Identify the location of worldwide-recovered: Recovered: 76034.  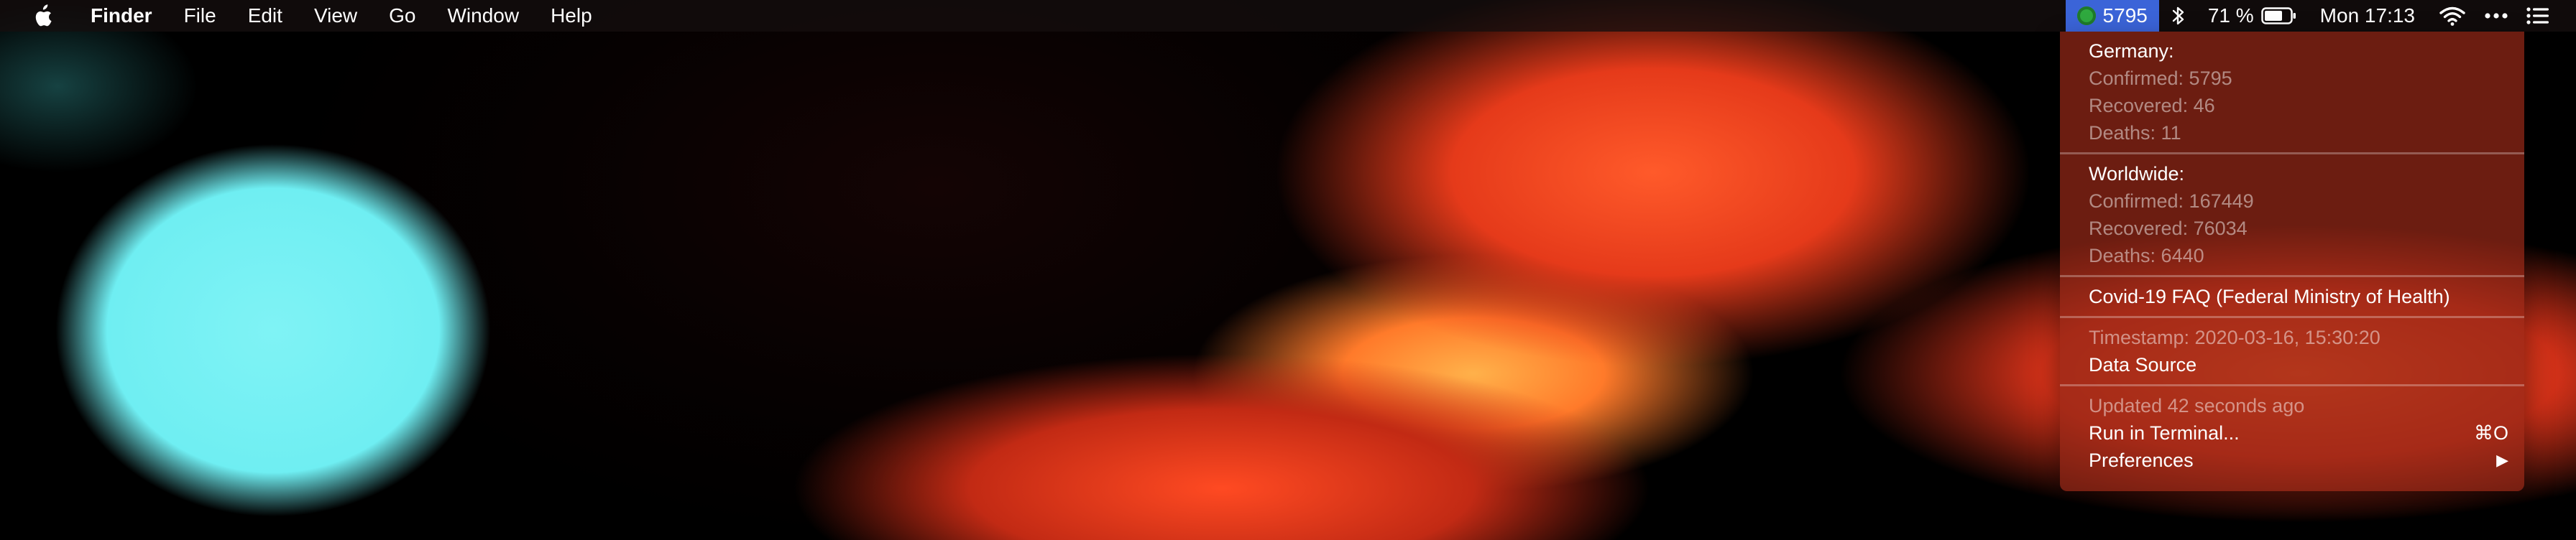
(2168, 228).